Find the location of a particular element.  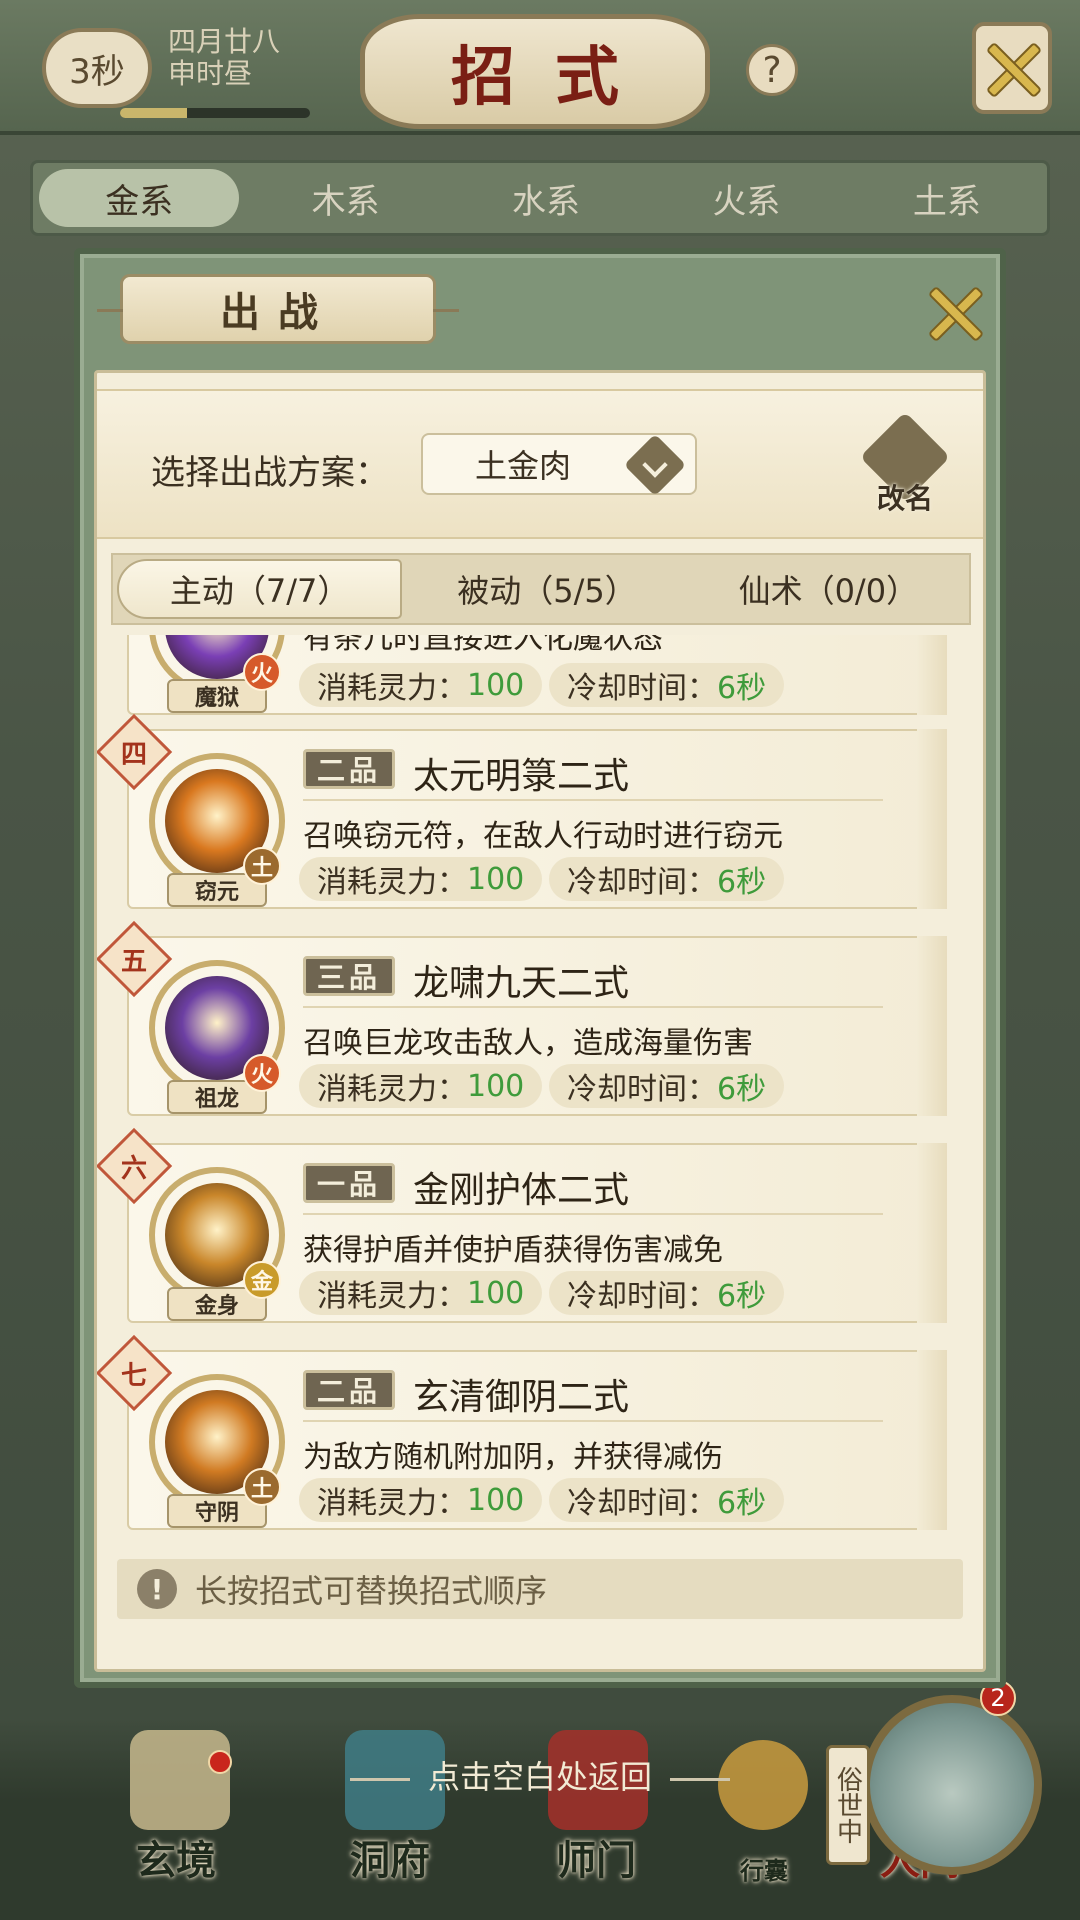

order-badge: 五 is located at coordinates (135, 959).